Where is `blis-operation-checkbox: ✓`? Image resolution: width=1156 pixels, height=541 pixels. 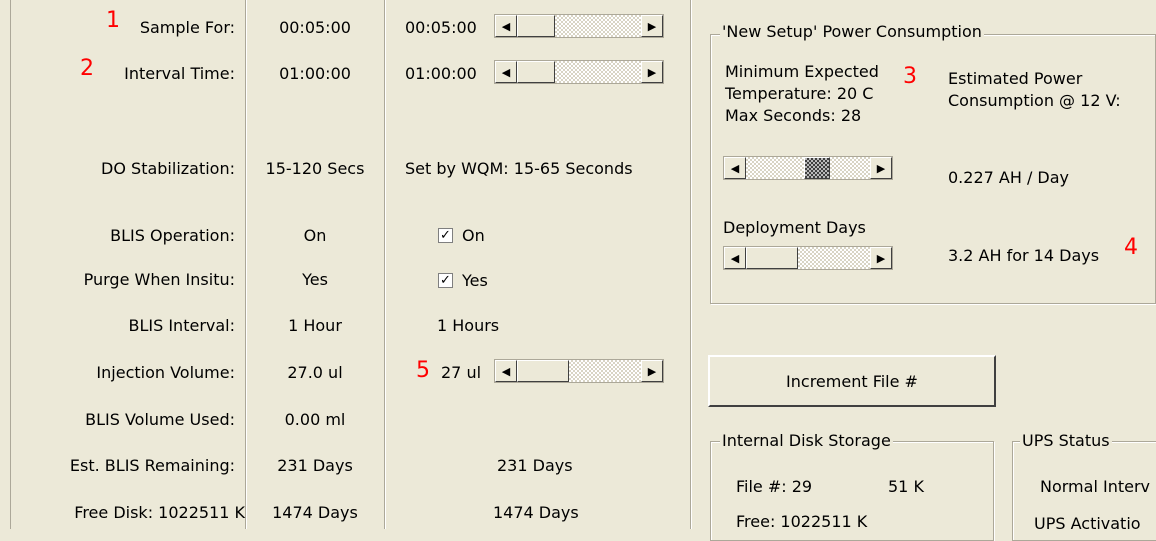
blis-operation-checkbox: ✓ is located at coordinates (445, 235).